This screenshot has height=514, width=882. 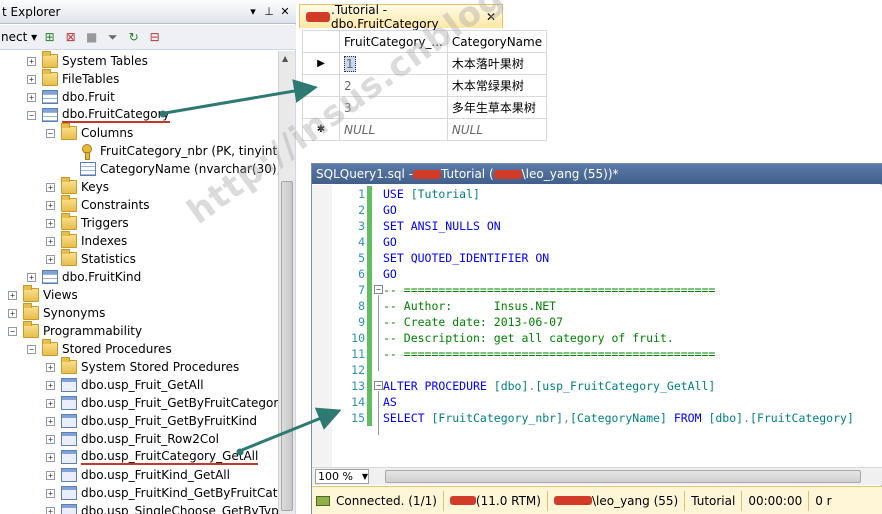 What do you see at coordinates (87, 222) in the screenshot?
I see `tree-node: + Triggers` at bounding box center [87, 222].